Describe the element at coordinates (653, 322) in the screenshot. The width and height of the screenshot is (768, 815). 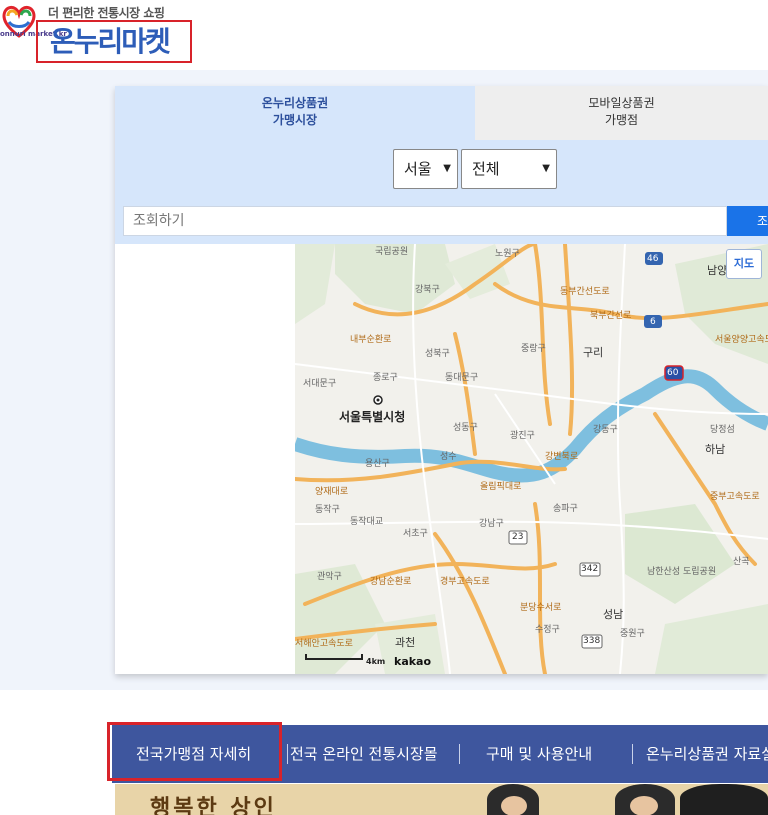
I see `route-number: 6` at that location.